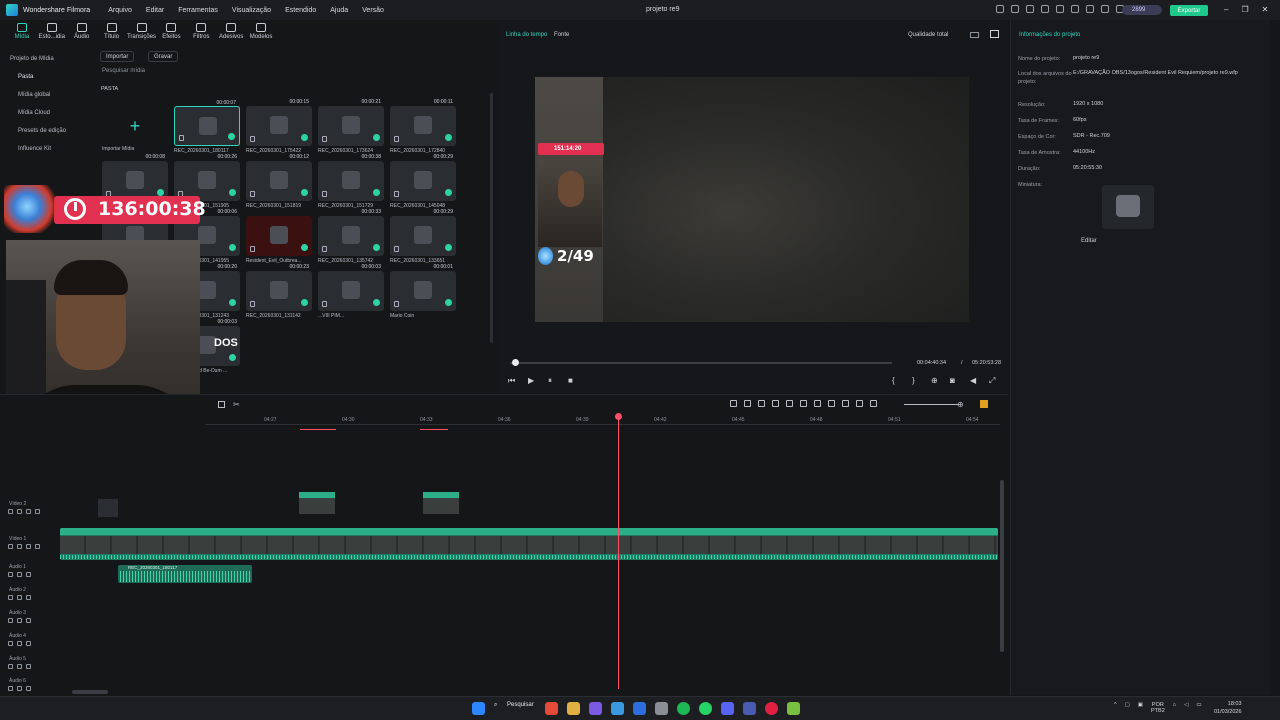  Describe the element at coordinates (339, 10) in the screenshot. I see `menu-ajuda: Ajuda` at that location.